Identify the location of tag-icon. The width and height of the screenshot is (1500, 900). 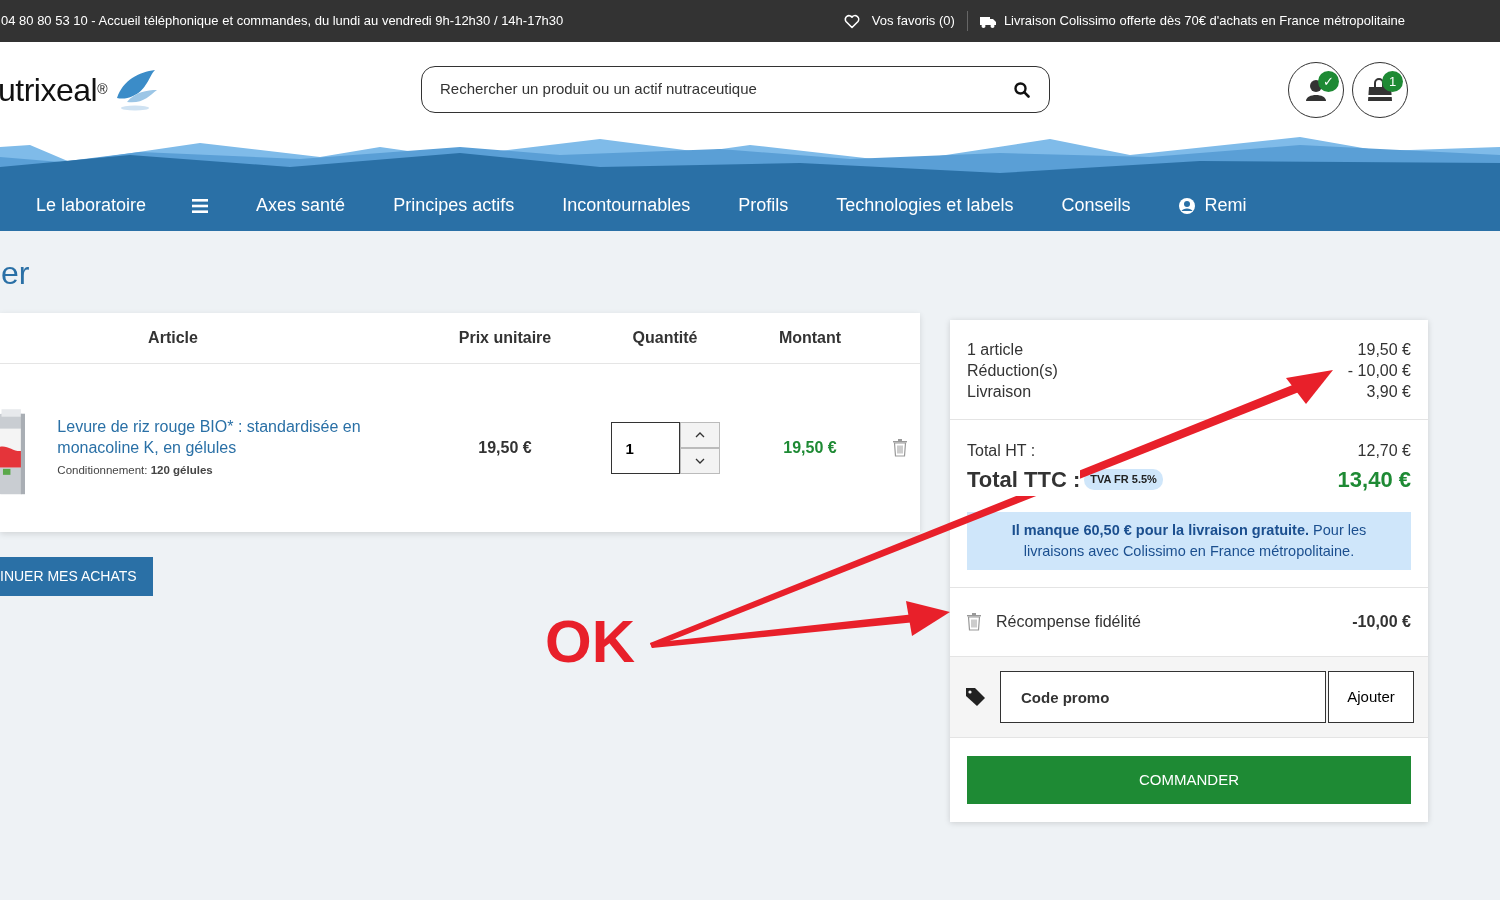
(975, 697).